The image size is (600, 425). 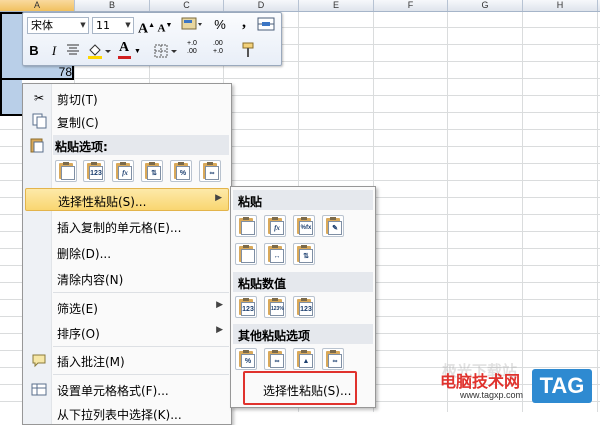 What do you see at coordinates (161, 28) in the screenshot?
I see `shrink-font-icon: A` at bounding box center [161, 28].